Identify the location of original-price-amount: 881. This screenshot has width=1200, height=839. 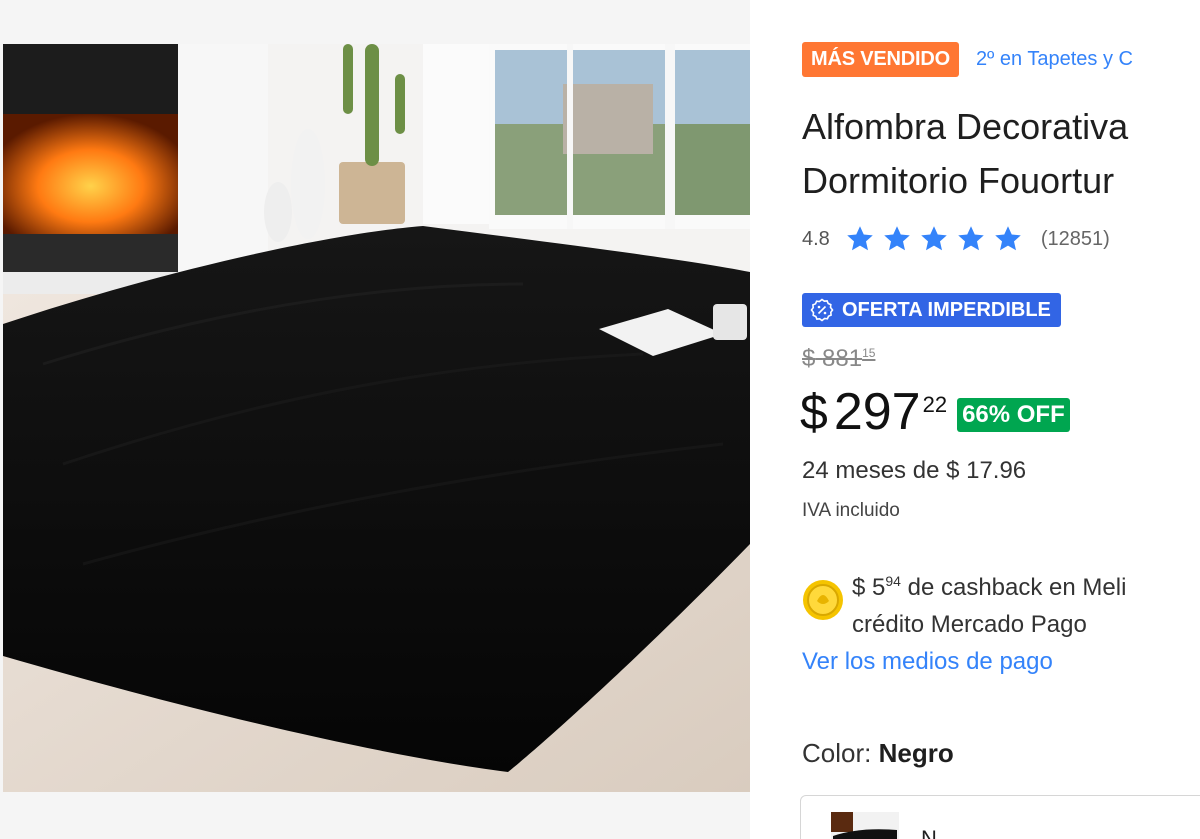
(842, 358).